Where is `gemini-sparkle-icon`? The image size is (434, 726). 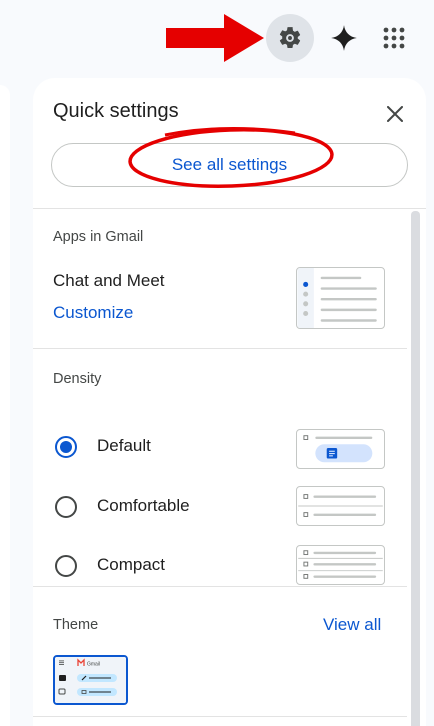
gemini-sparkle-icon is located at coordinates (344, 38).